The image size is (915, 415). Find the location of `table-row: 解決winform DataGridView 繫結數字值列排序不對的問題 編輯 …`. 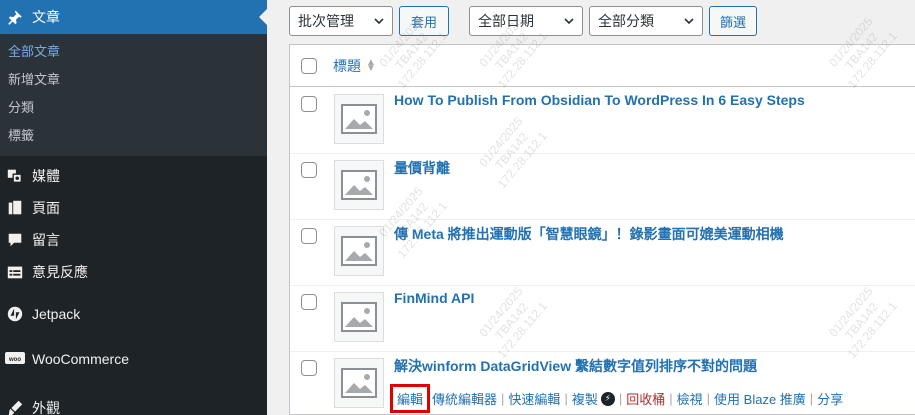

table-row: 解決winform DataGridView 繫結數字值列排序不對的問題 編輯 … is located at coordinates (602, 383).